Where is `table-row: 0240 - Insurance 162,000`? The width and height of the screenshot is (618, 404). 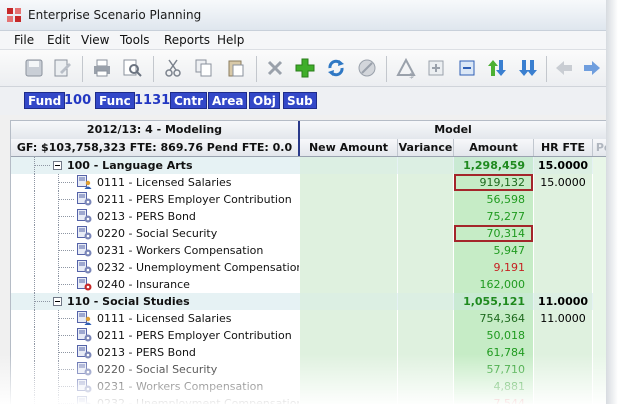 table-row: 0240 - Insurance 162,000 is located at coordinates (308, 284).